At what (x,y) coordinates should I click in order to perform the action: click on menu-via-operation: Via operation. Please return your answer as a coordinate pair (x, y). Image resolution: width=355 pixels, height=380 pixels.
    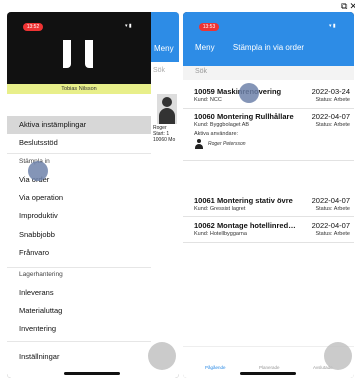
    Looking at the image, I should click on (79, 198).